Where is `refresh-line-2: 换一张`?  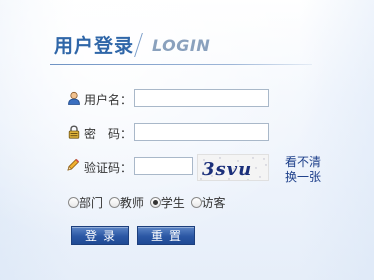 refresh-line-2: 换一张 is located at coordinates (303, 177).